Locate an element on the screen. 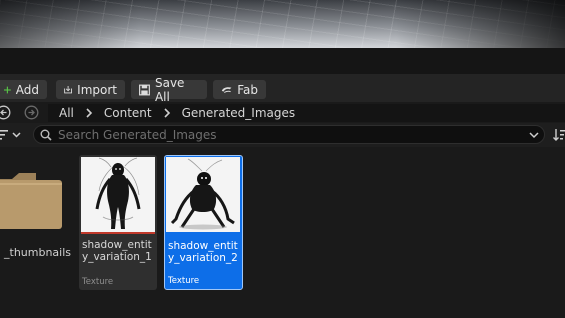  search-icon is located at coordinates (46, 135).